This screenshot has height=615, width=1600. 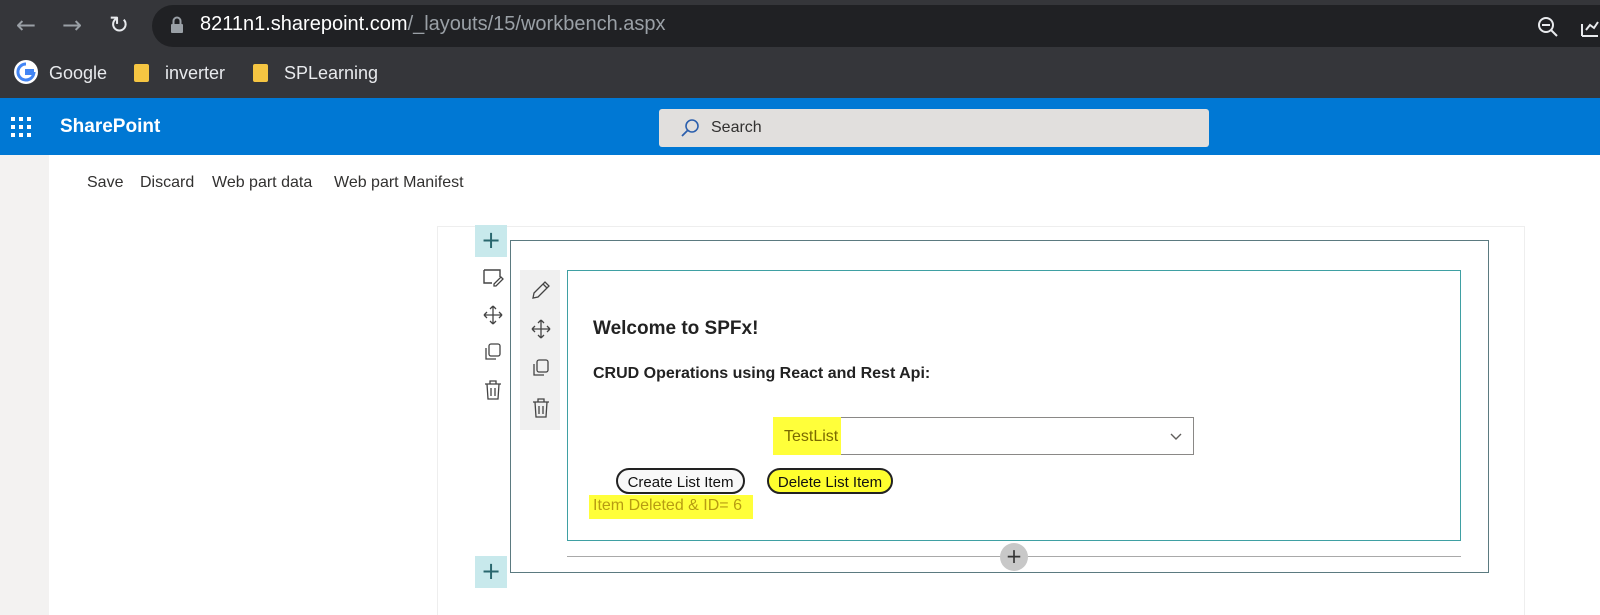 I want to click on lock-icon, so click(x=177, y=24).